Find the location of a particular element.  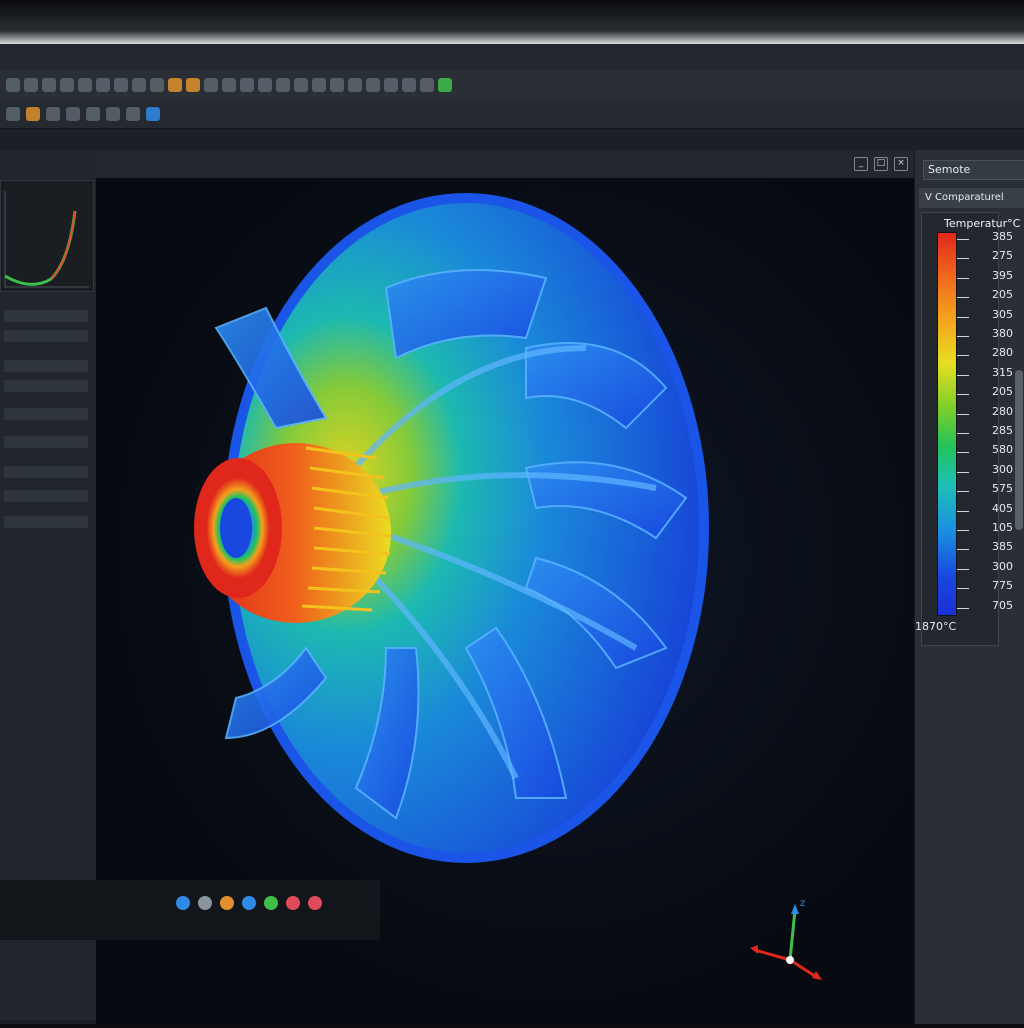

results-panel-header: Semote is located at coordinates (973, 170).